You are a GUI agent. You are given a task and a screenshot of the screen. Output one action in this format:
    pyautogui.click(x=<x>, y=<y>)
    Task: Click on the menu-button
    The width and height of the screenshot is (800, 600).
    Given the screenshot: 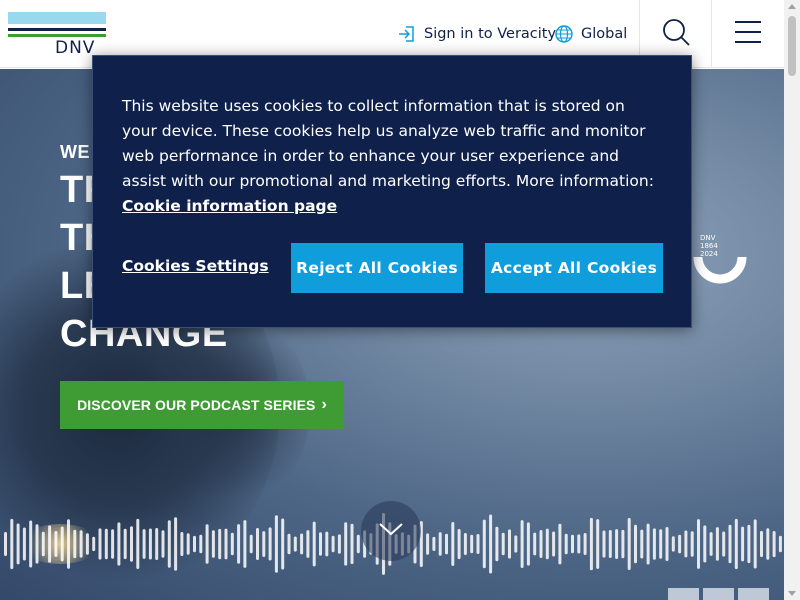 What is the action you would take?
    pyautogui.click(x=747, y=34)
    